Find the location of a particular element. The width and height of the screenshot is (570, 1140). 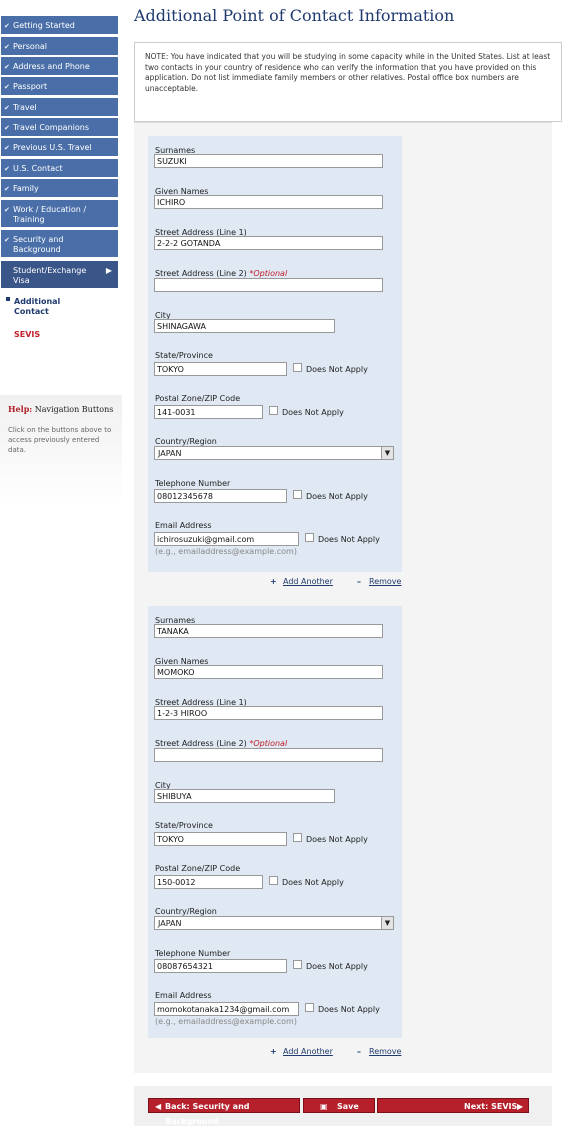

city-input: SHINAGAWA is located at coordinates (244, 326).